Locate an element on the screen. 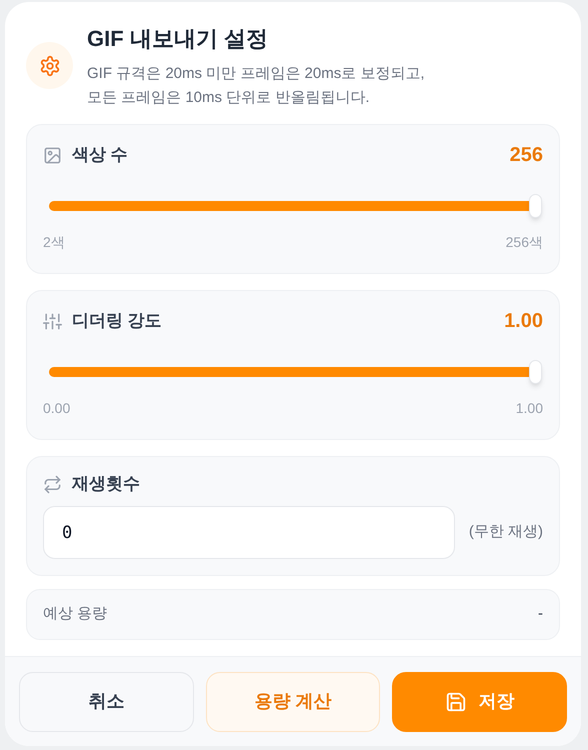 Image resolution: width=588 pixels, height=750 pixels. repeat-icon is located at coordinates (52, 484).